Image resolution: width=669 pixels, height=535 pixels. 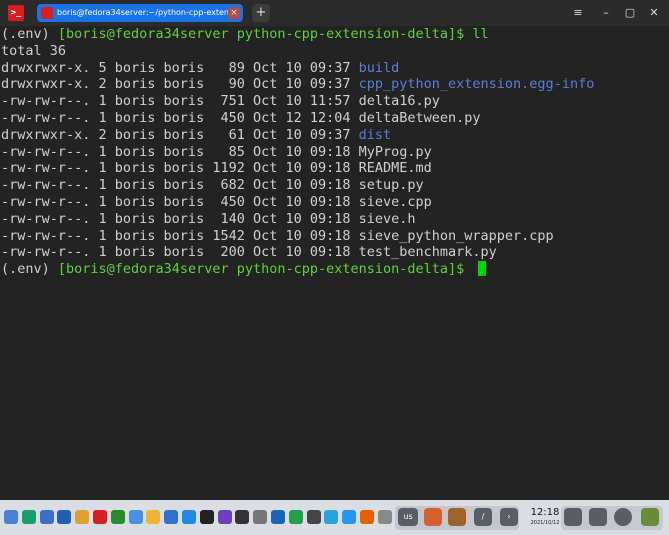 I want to click on gear-icon, so click(x=384, y=517).